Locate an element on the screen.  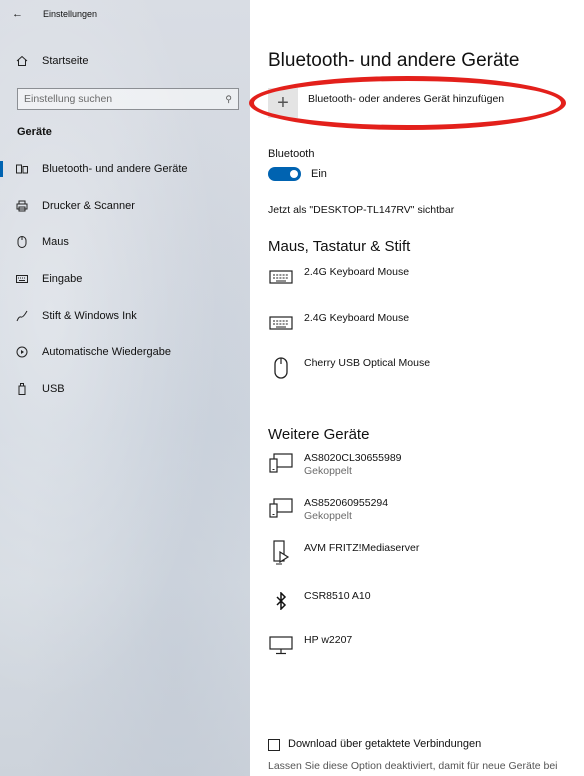
sidebar-item-label: USB is located at coordinates (53, 389).